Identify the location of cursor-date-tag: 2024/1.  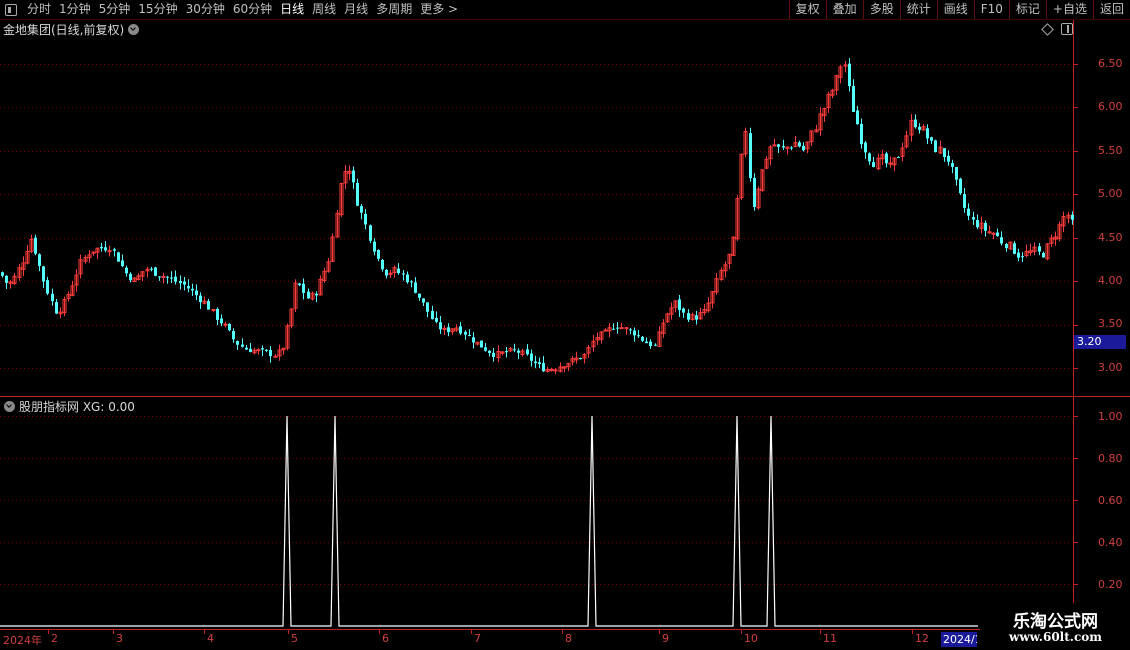
(959, 639).